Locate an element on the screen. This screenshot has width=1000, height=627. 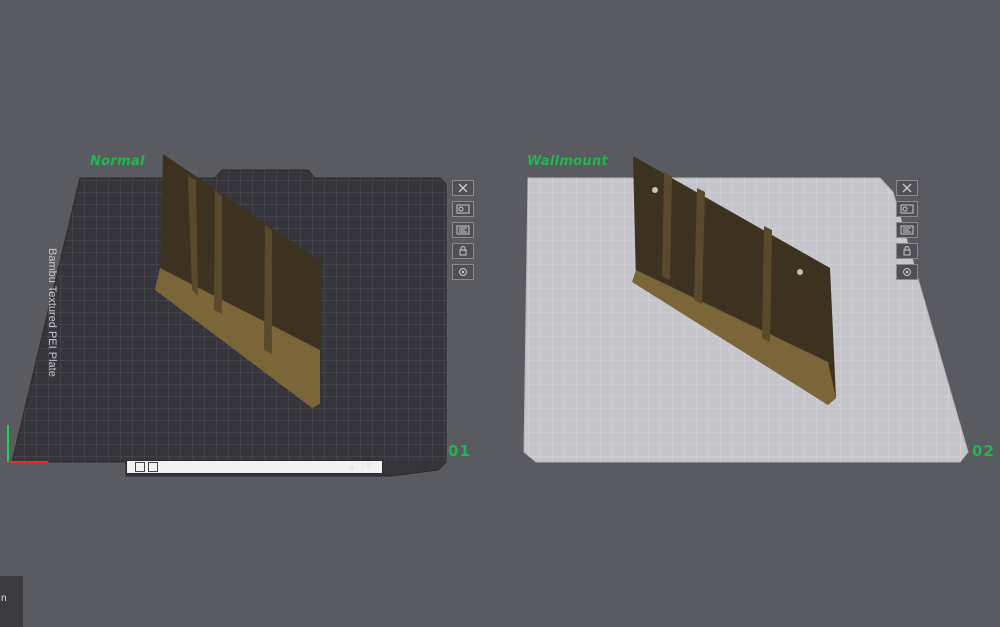
plate-2-toolbar is located at coordinates (908, 232).